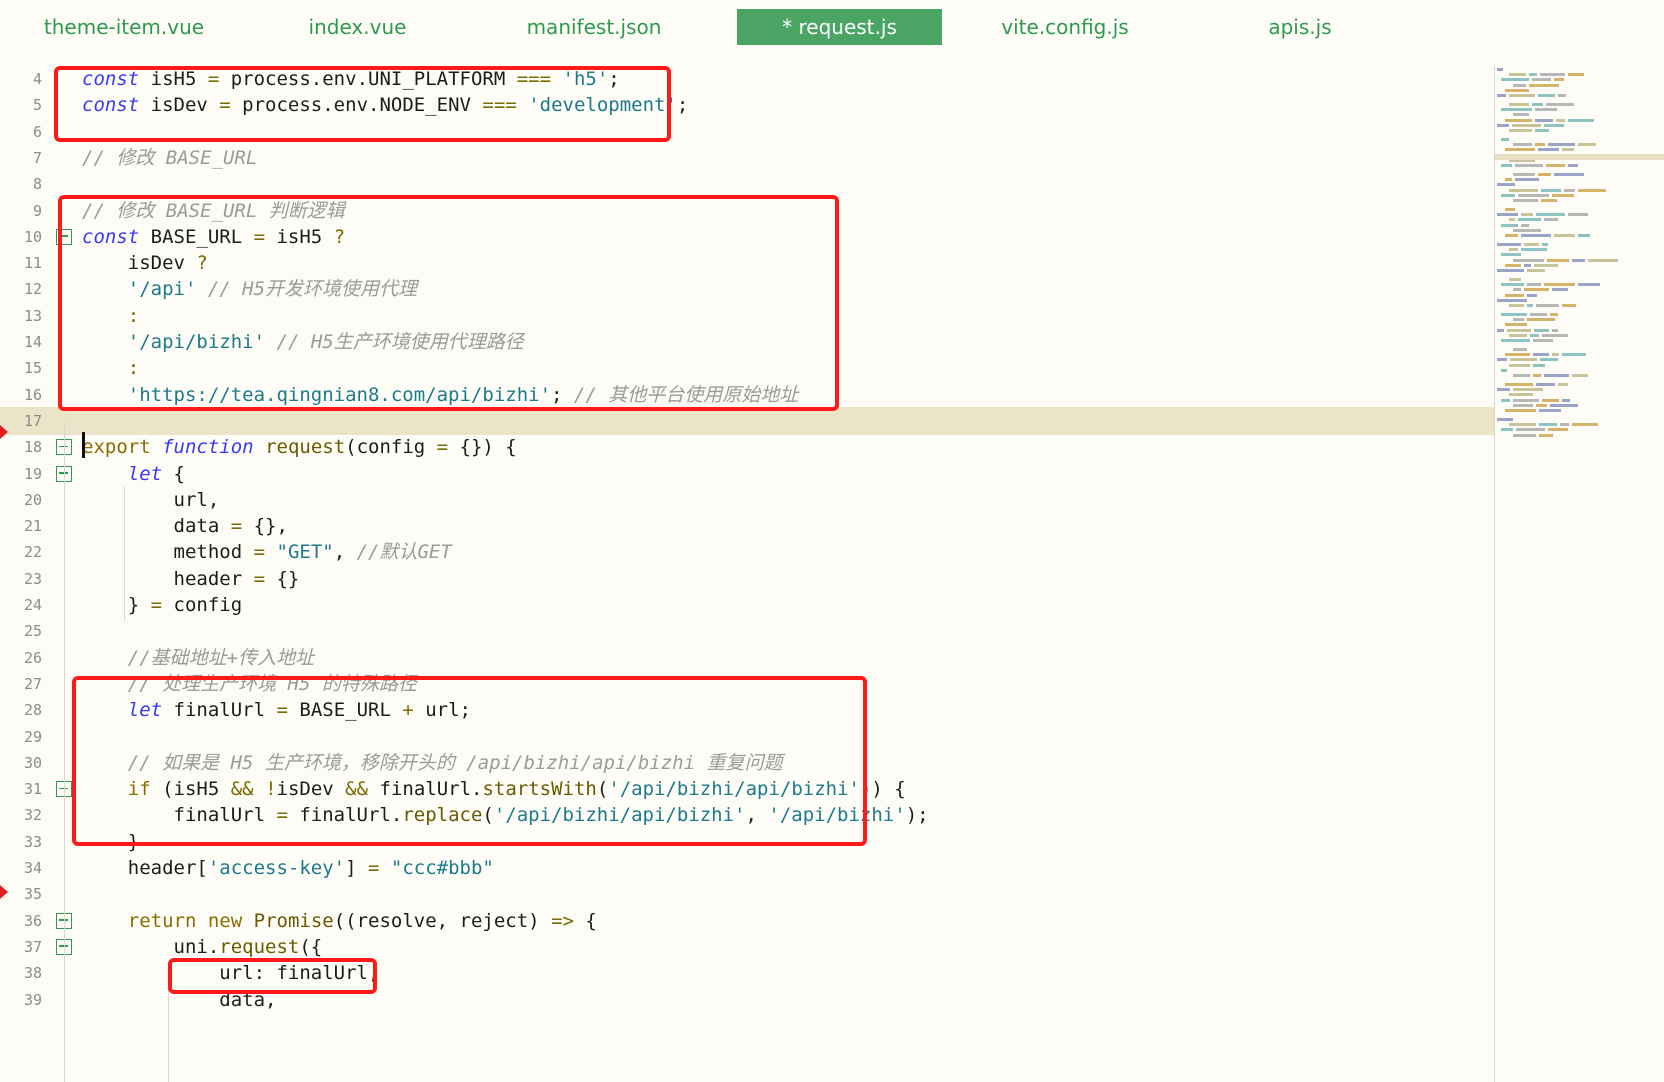 The height and width of the screenshot is (1082, 1664). Describe the element at coordinates (37, 79) in the screenshot. I see `line-number: 4` at that location.